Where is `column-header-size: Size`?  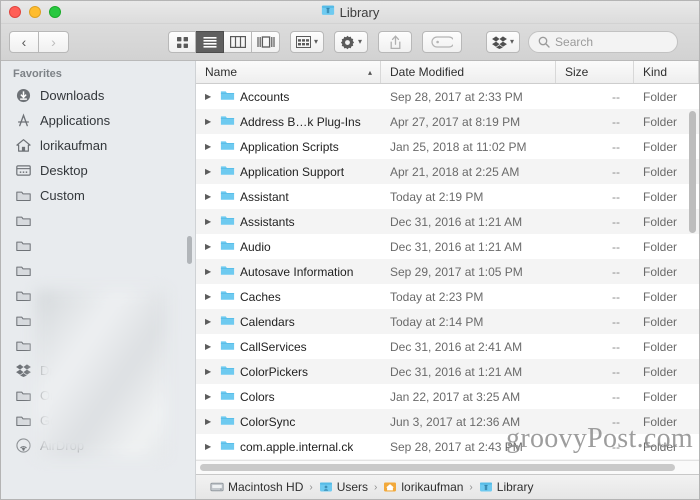 column-header-size: Size is located at coordinates (595, 72).